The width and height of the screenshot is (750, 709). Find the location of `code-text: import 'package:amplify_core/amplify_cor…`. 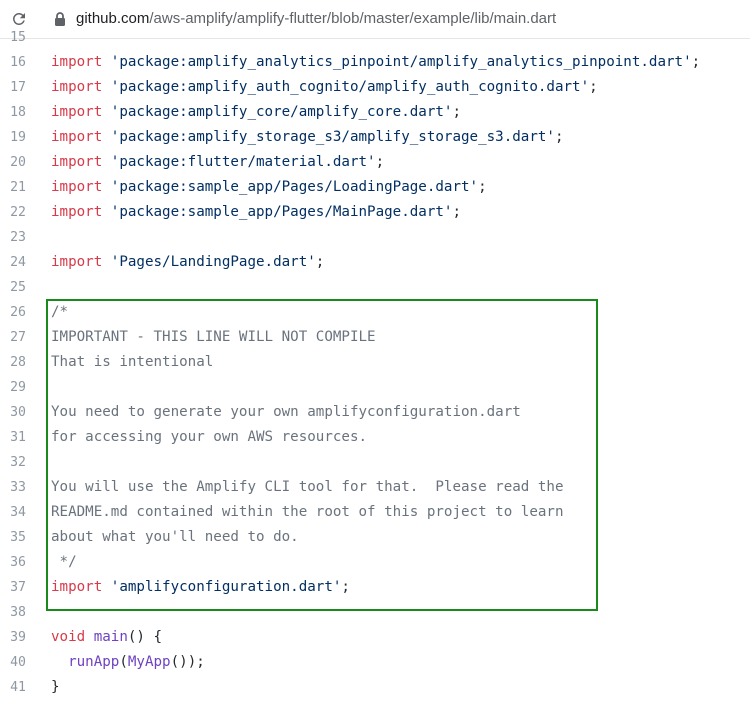

code-text: import 'package:amplify_core/amplify_cor… is located at coordinates (256, 112).